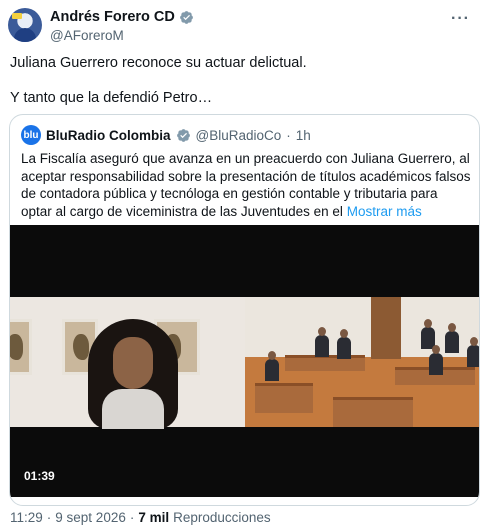 This screenshot has height=530, width=482. I want to click on tweet-header: Andrés Forero CD @AForeroM ···, so click(241, 25).